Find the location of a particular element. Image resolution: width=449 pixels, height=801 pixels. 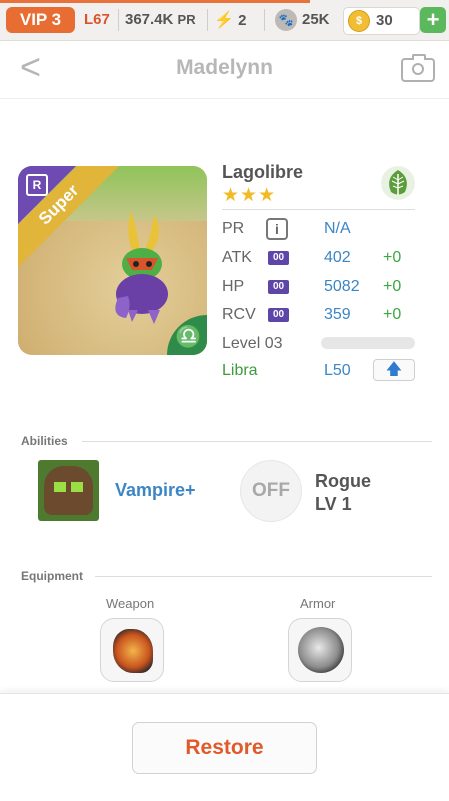

rcv-label: RCV is located at coordinates (239, 314).